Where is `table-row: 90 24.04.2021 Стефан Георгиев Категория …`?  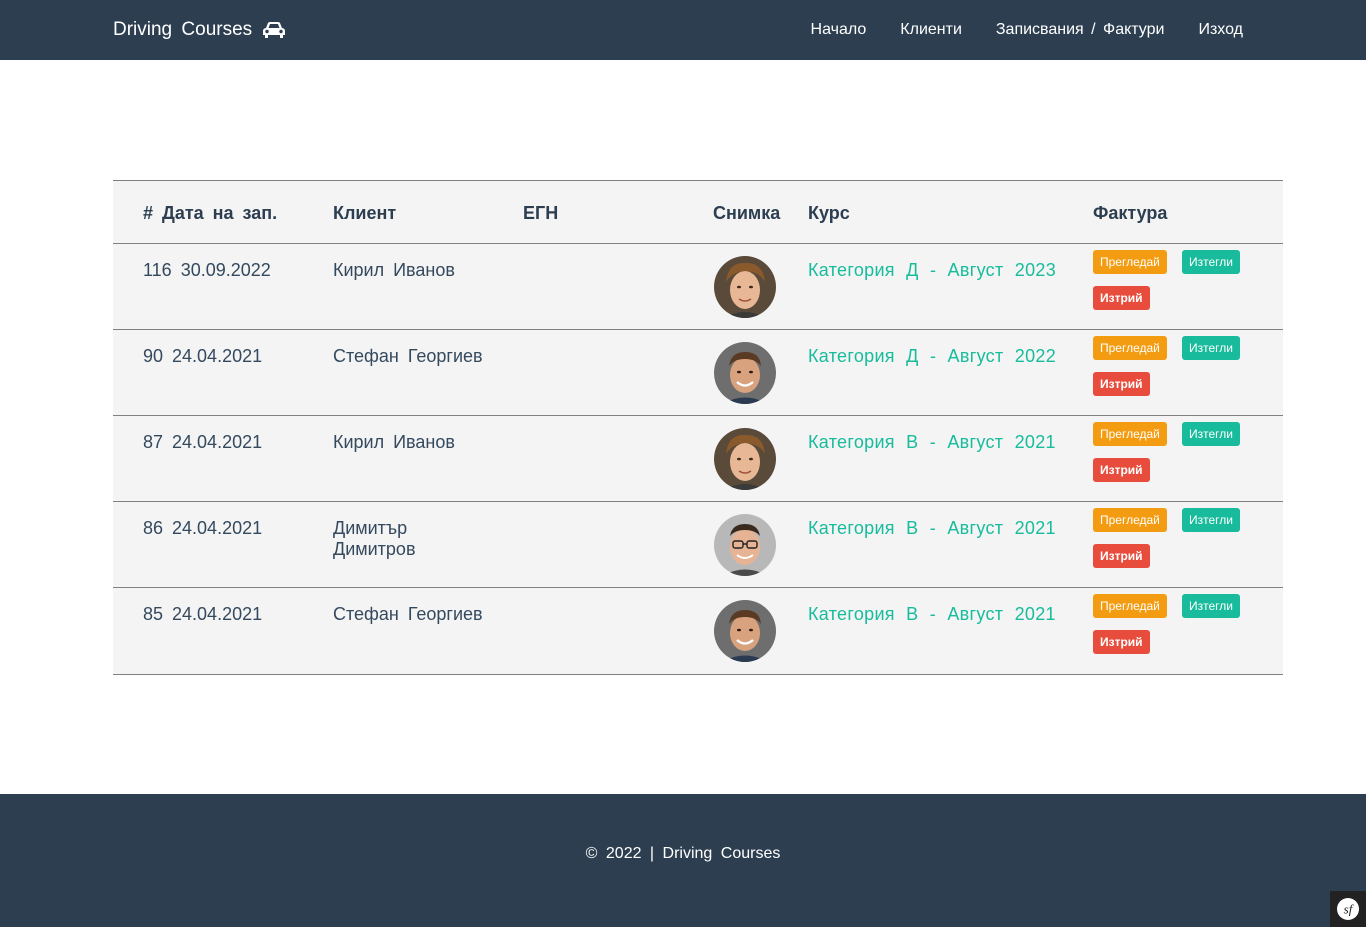 table-row: 90 24.04.2021 Стефан Георгиев Категория … is located at coordinates (698, 373).